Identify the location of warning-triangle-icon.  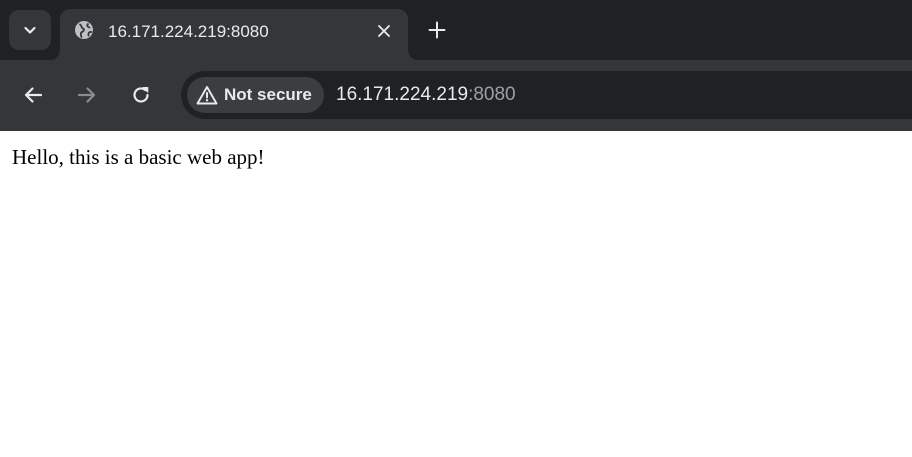
(207, 95).